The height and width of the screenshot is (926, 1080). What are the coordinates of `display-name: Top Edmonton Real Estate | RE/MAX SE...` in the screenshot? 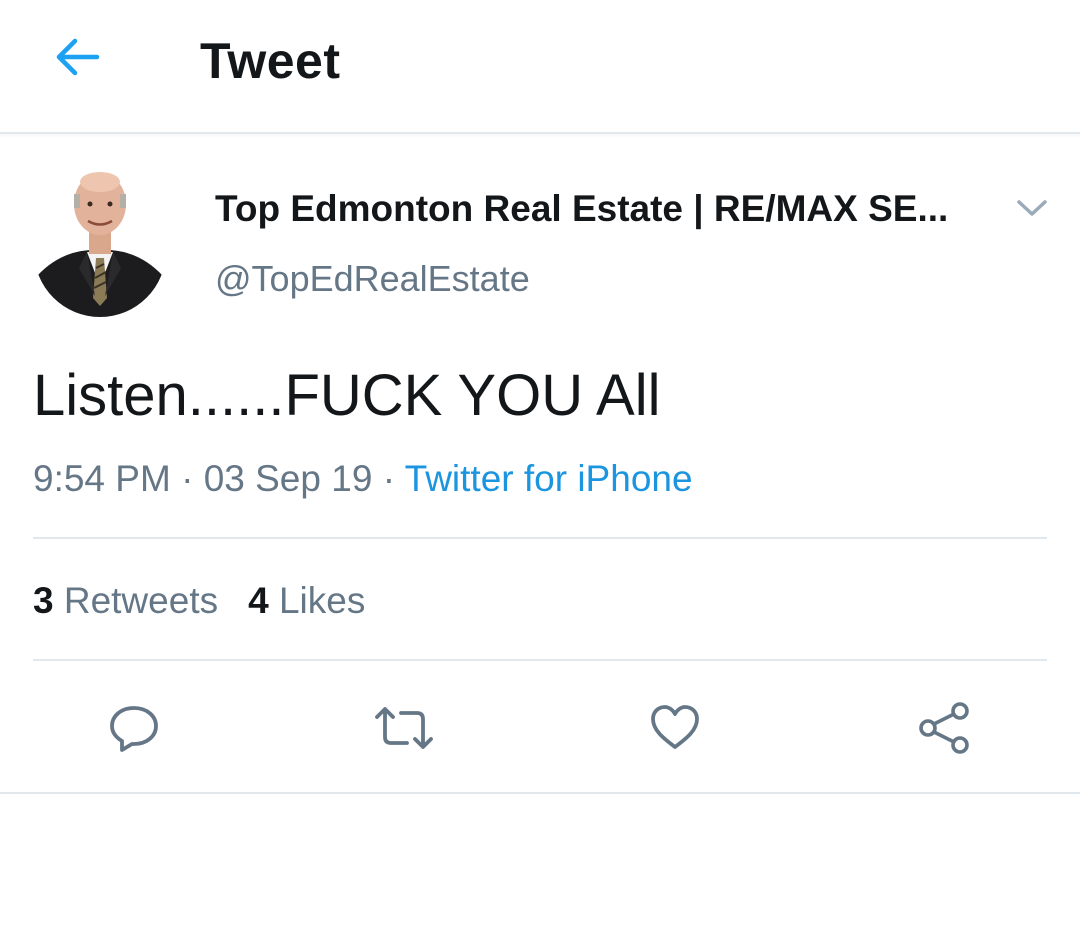 It's located at (581, 209).